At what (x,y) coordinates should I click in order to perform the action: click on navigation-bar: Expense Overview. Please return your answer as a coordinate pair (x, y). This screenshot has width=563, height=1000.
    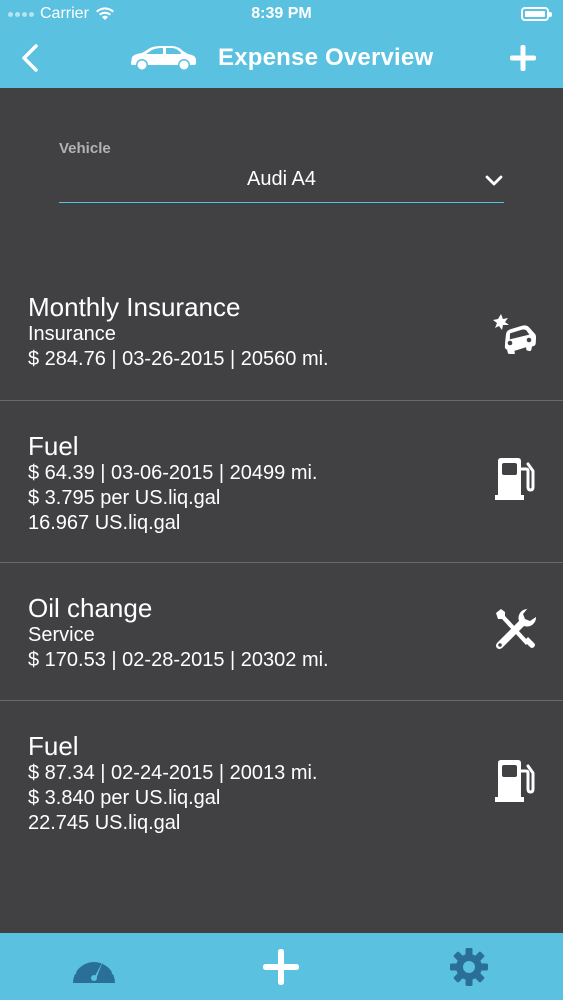
    Looking at the image, I should click on (281, 58).